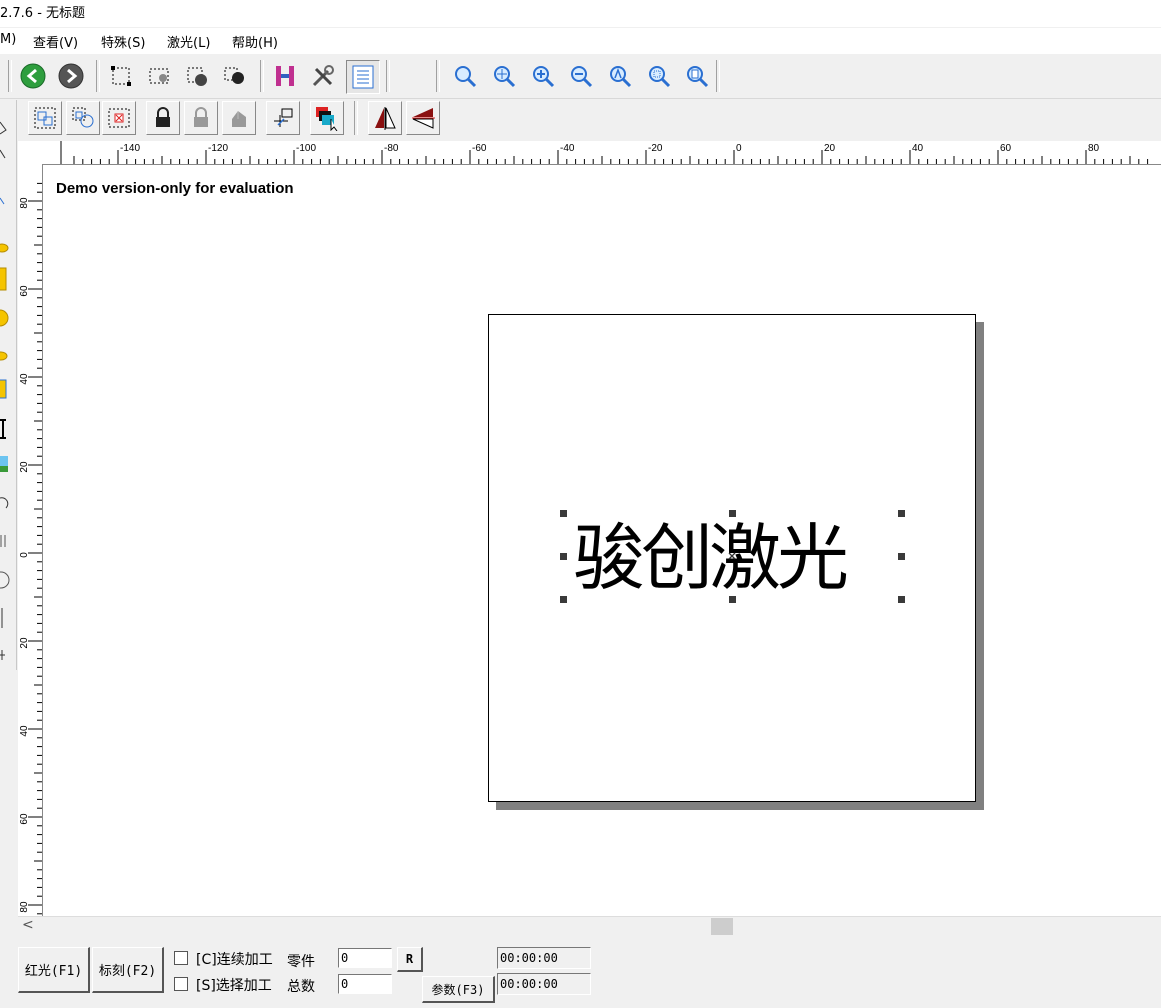  What do you see at coordinates (197, 76) in the screenshot?
I see `node-add-icon` at bounding box center [197, 76].